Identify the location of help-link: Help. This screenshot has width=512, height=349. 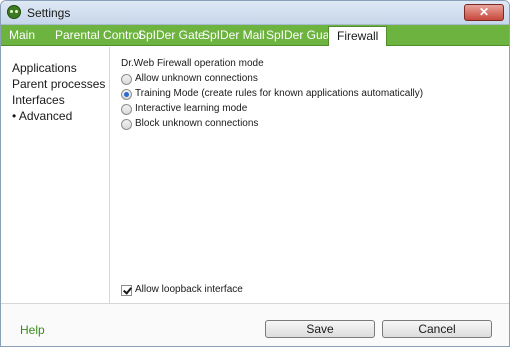
(32, 330).